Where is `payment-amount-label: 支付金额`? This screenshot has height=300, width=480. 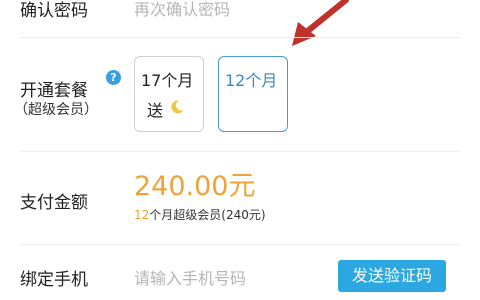 payment-amount-label: 支付金额 is located at coordinates (54, 203).